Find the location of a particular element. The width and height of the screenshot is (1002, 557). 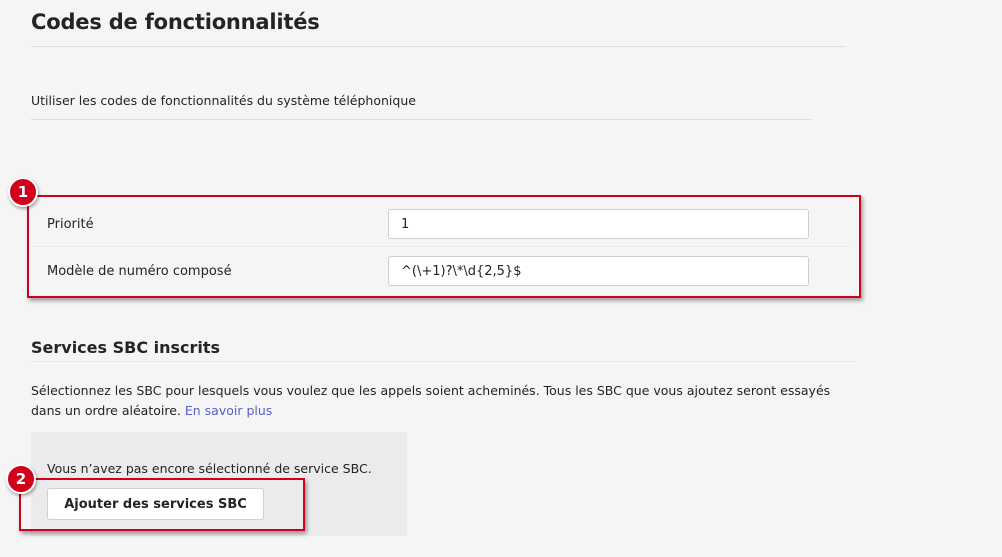

sbc-section-title: Services SBC inscrits is located at coordinates (126, 347).